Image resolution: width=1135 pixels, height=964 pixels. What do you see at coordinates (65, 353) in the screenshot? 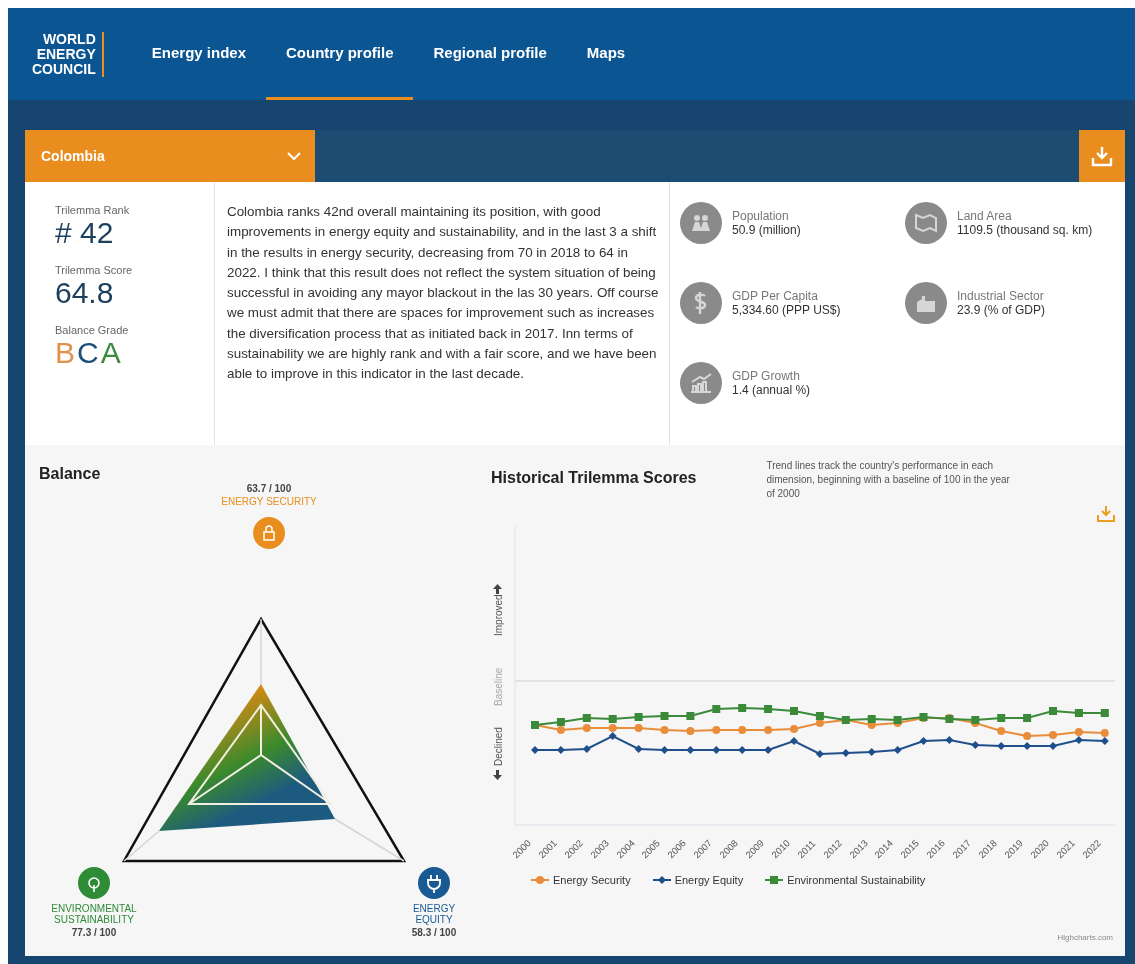
I see `grade-letter: B` at bounding box center [65, 353].